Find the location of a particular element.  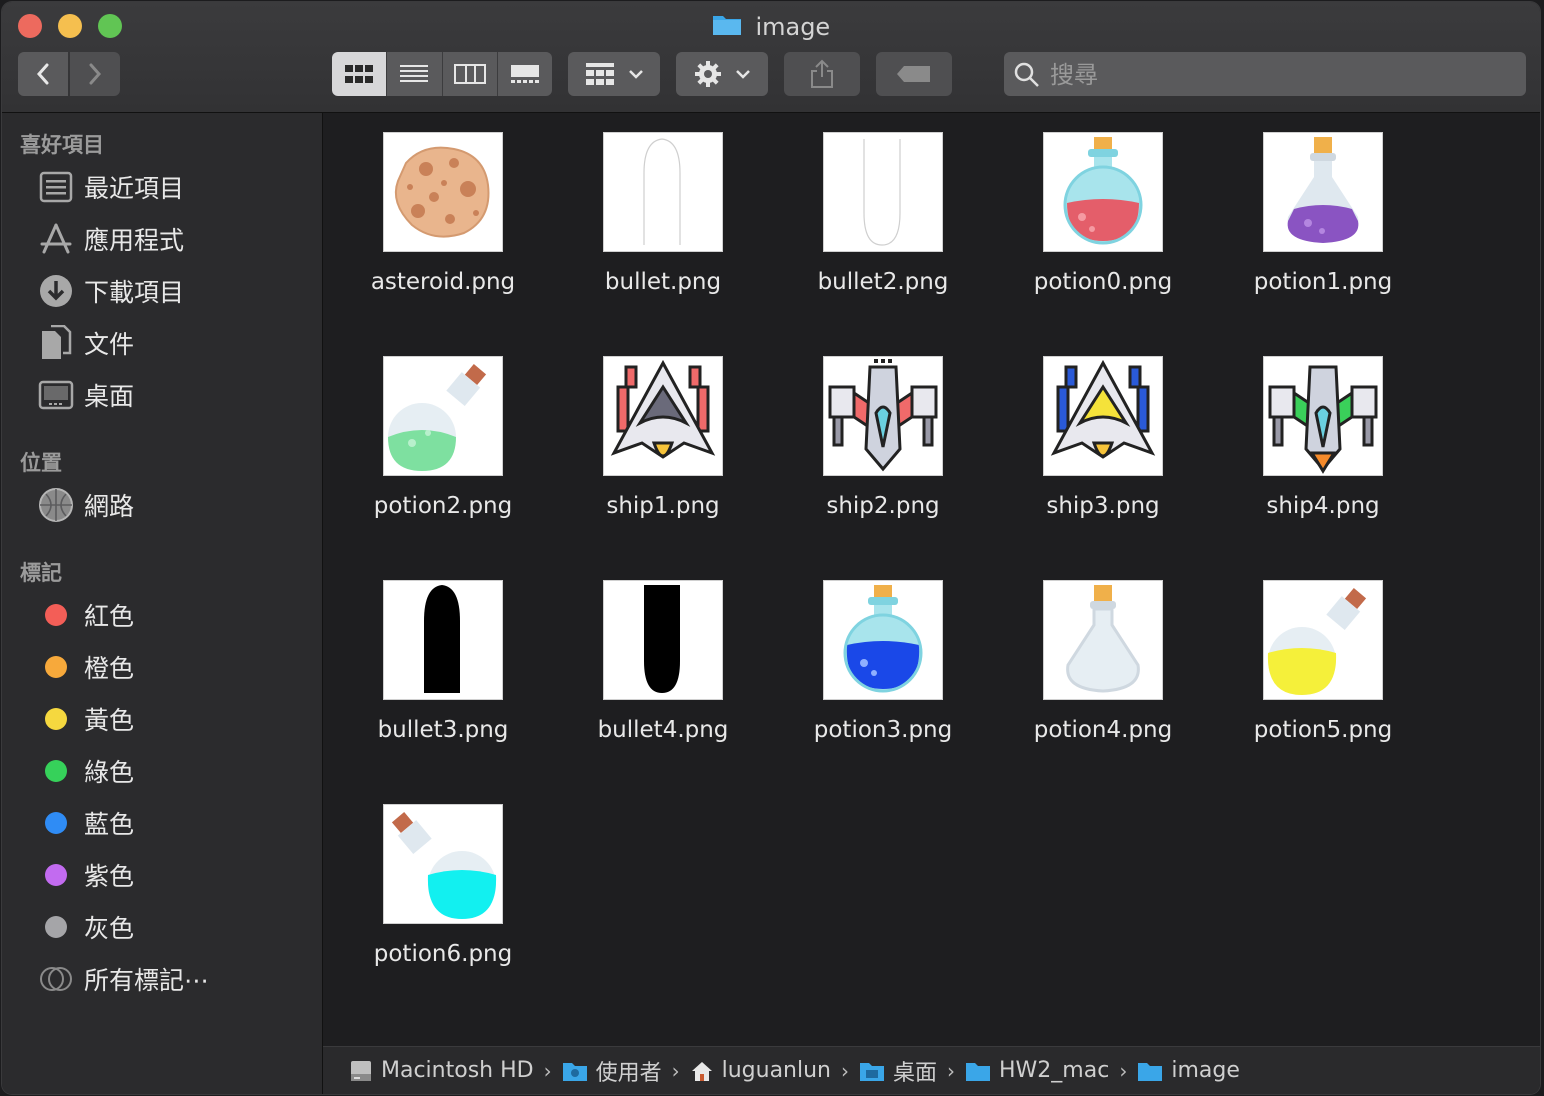

all-tags-icon is located at coordinates (56, 979).